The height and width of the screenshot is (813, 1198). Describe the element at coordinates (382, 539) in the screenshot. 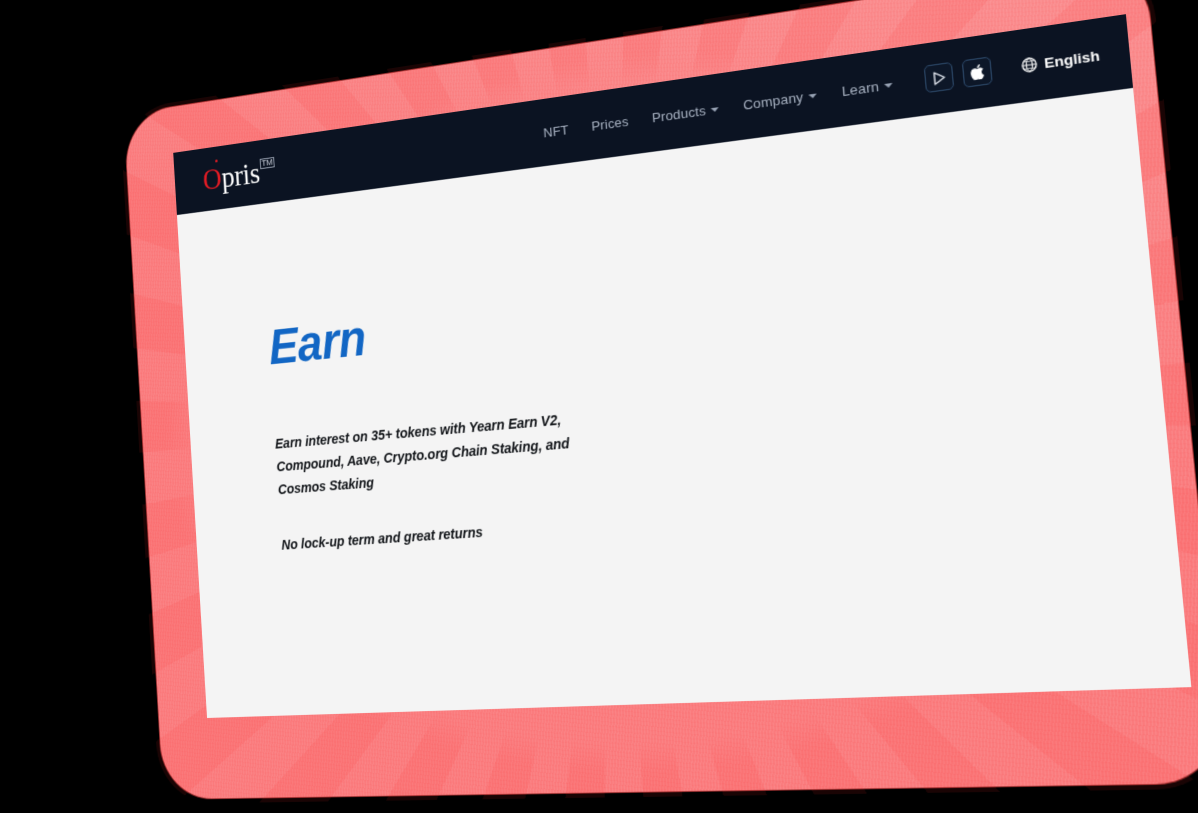

I see `hero-paragraph-secondary: No lock-up term and great returns` at that location.